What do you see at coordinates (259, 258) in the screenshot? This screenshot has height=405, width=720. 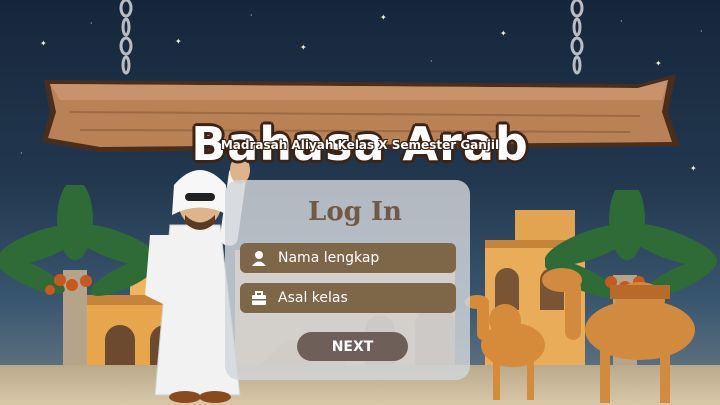 I see `user-icon` at bounding box center [259, 258].